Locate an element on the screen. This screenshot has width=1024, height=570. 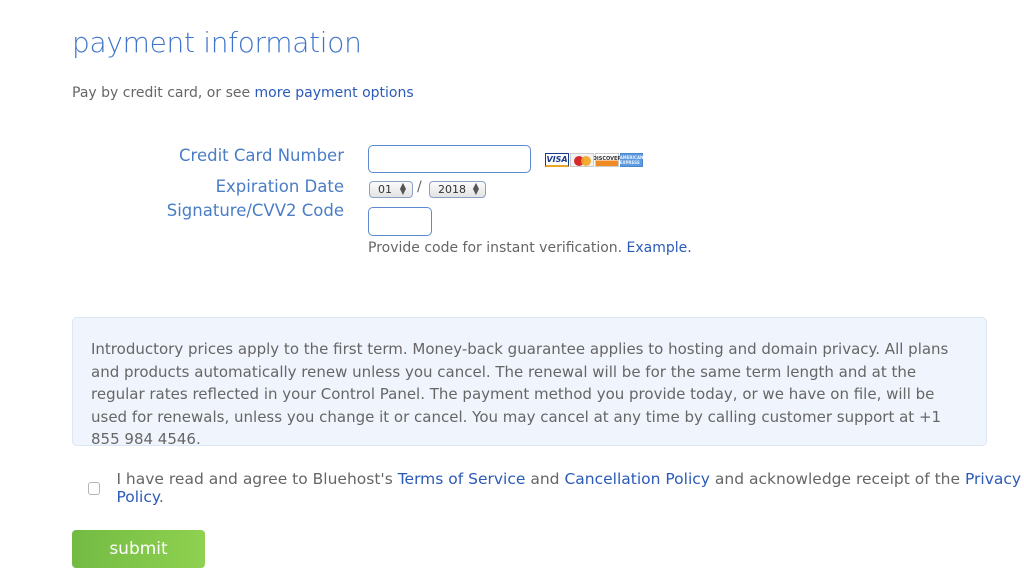
cvv-help-text: Provide code for instant verification. is located at coordinates (497, 248).